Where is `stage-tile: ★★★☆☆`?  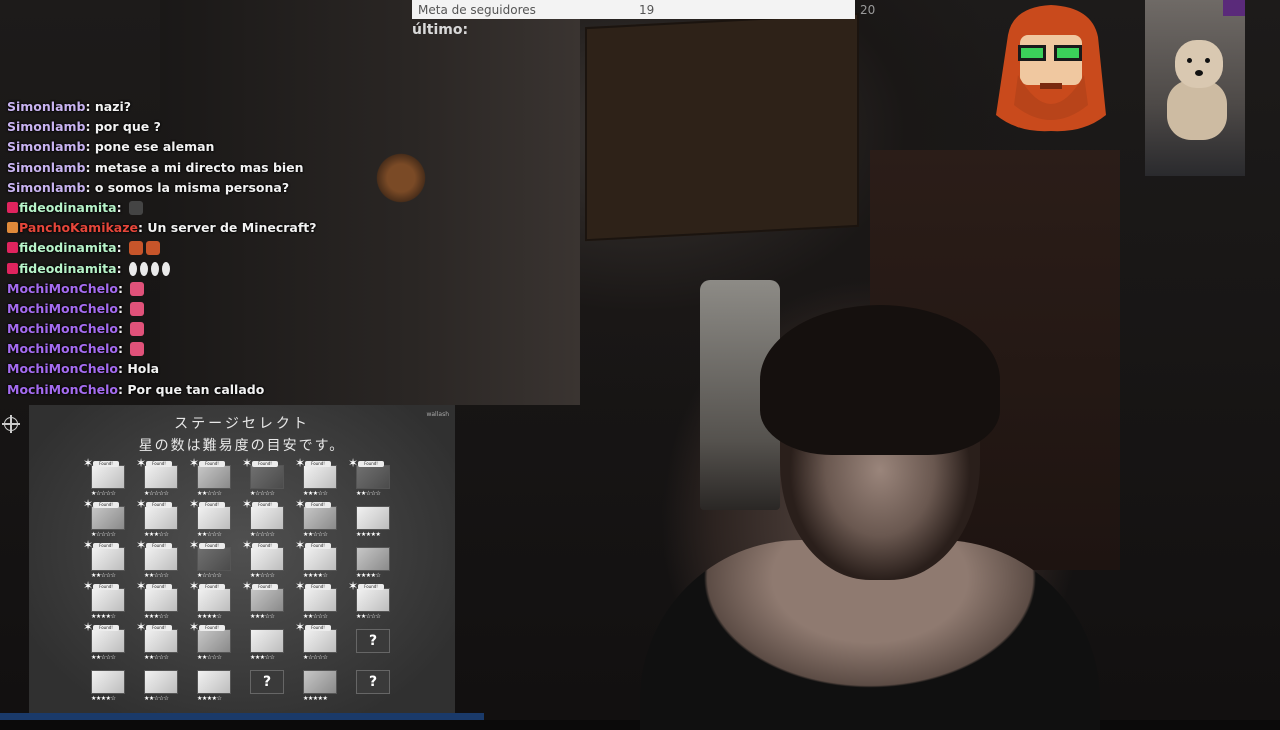 stage-tile: ★★★☆☆ is located at coordinates (267, 646).